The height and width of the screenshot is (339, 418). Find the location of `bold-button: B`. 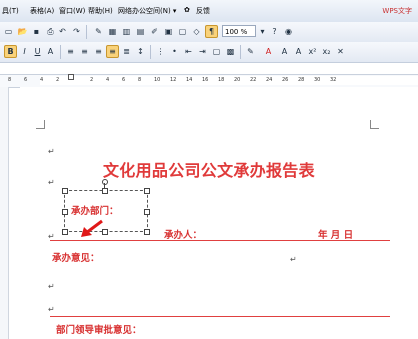

bold-button: B is located at coordinates (10, 51).